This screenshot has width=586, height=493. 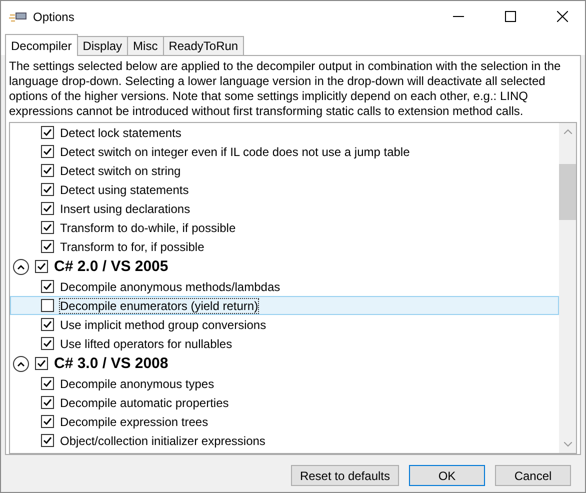 What do you see at coordinates (284, 208) in the screenshot?
I see `option-row: Insert using declarations` at bounding box center [284, 208].